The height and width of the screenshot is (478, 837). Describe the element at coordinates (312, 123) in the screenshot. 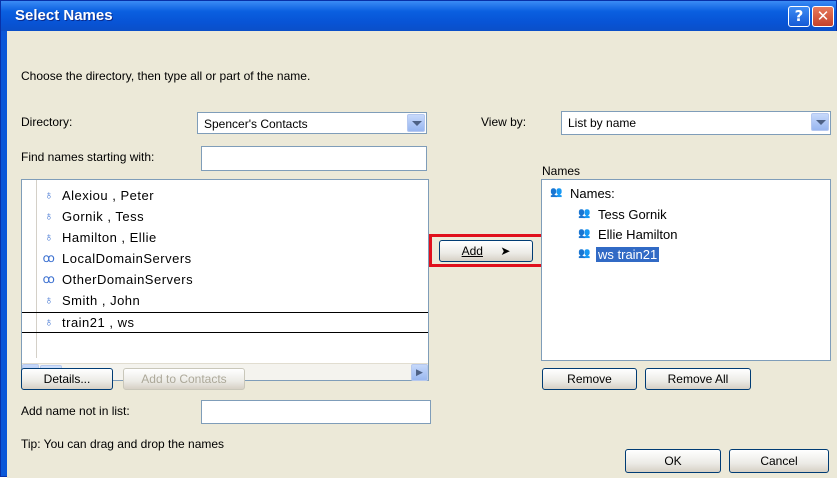

I see `directory-dropdown: Spencer's Contacts` at that location.